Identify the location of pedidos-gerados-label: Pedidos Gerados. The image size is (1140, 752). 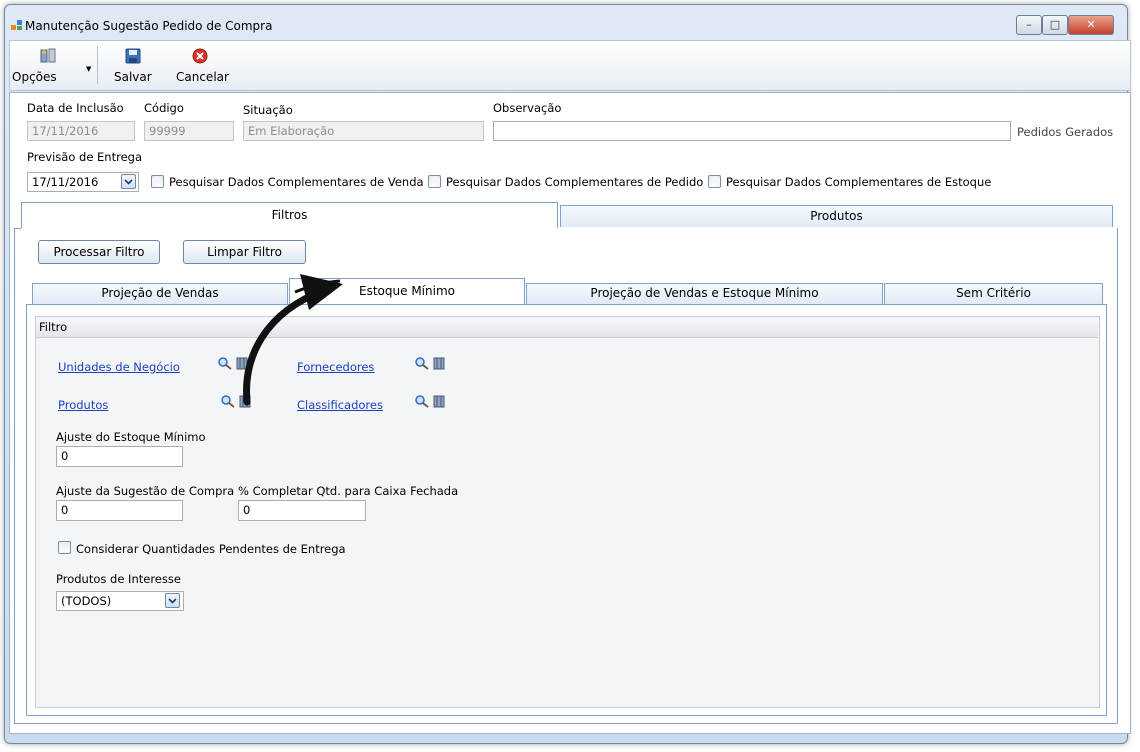
(1065, 132).